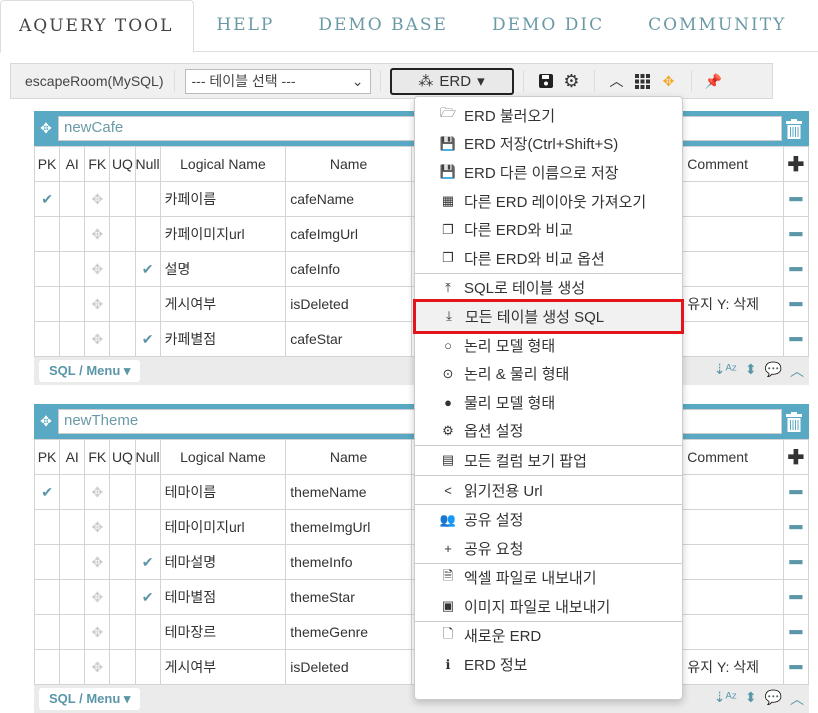  Describe the element at coordinates (548, 316) in the screenshot. I see `menu-item-download: ⤓ 모든 테이블 생성 SQL` at that location.